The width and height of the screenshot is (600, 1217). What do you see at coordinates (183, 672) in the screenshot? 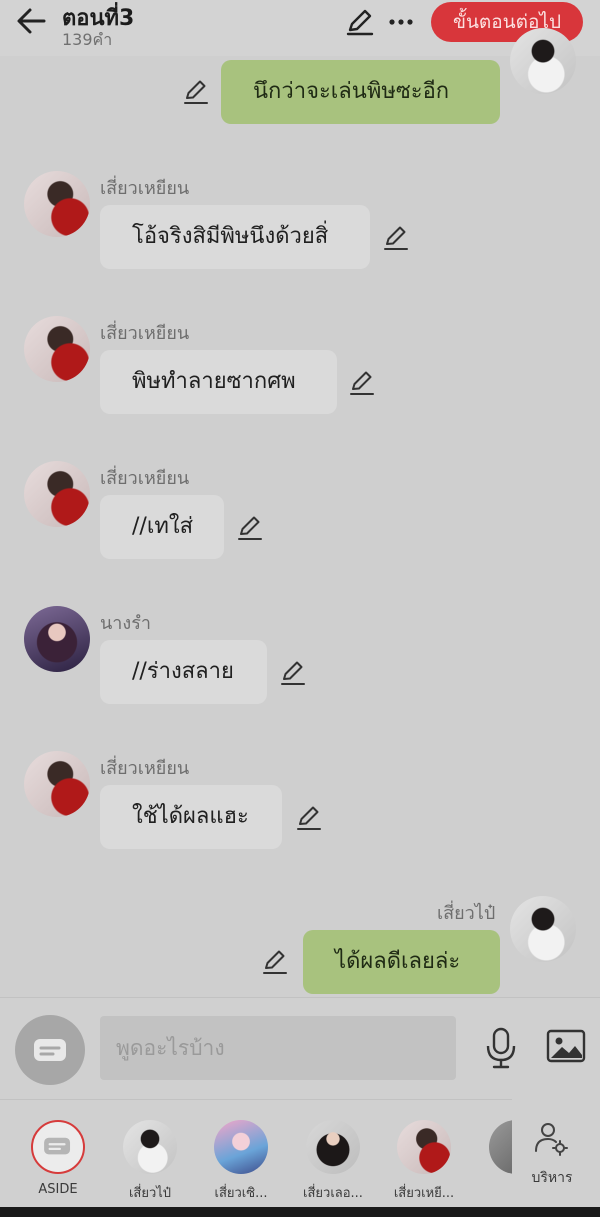
I see `message-bubble: //ร่างสลาย` at bounding box center [183, 672].